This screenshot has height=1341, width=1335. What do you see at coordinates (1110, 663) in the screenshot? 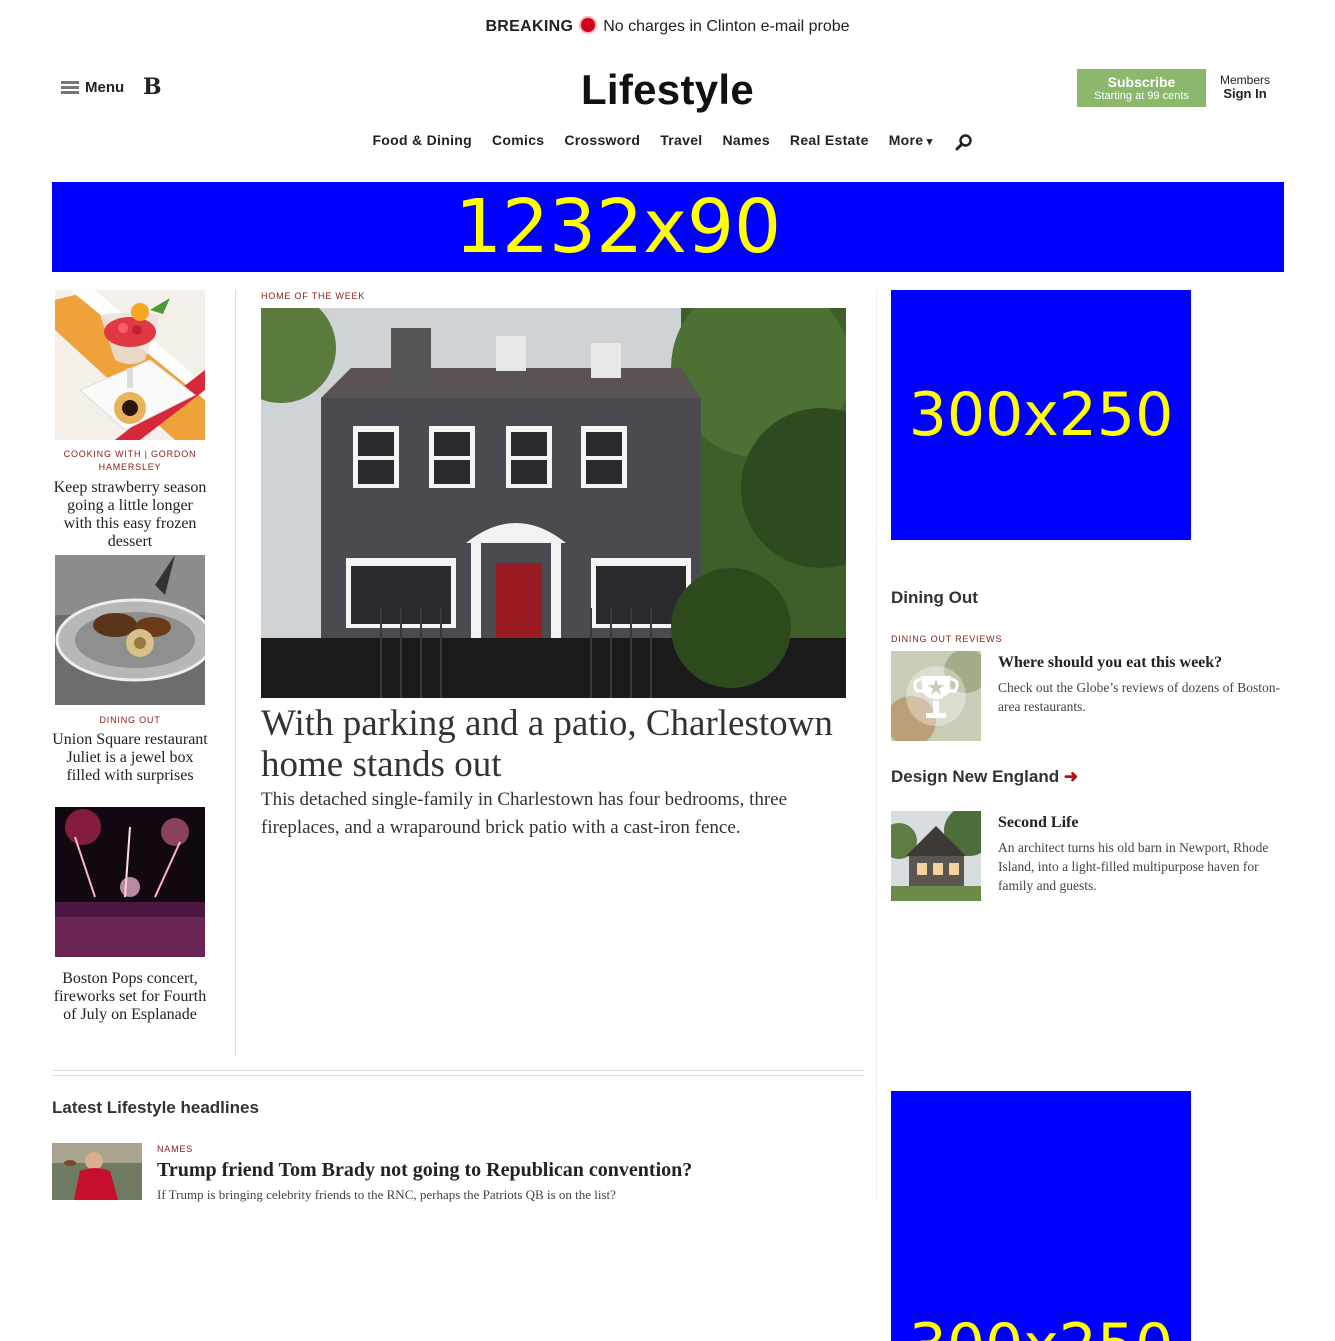
I see `dining-out-headline: Where should you eat this week?` at bounding box center [1110, 663].